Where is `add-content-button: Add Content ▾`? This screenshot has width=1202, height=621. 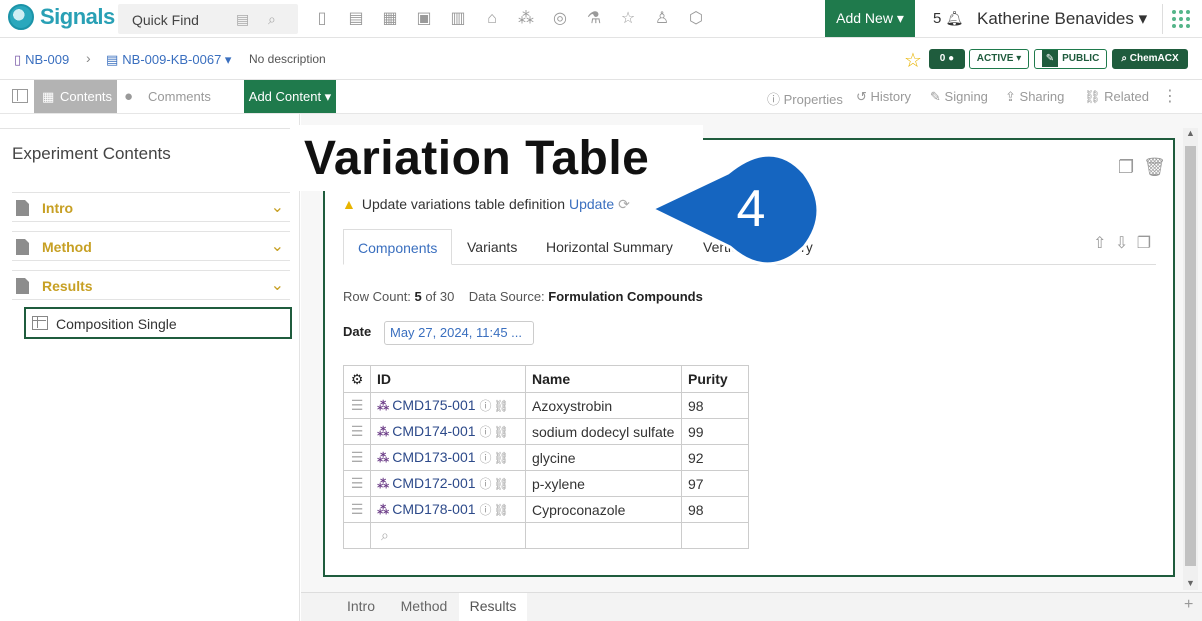
add-content-button: Add Content ▾ is located at coordinates (290, 96).